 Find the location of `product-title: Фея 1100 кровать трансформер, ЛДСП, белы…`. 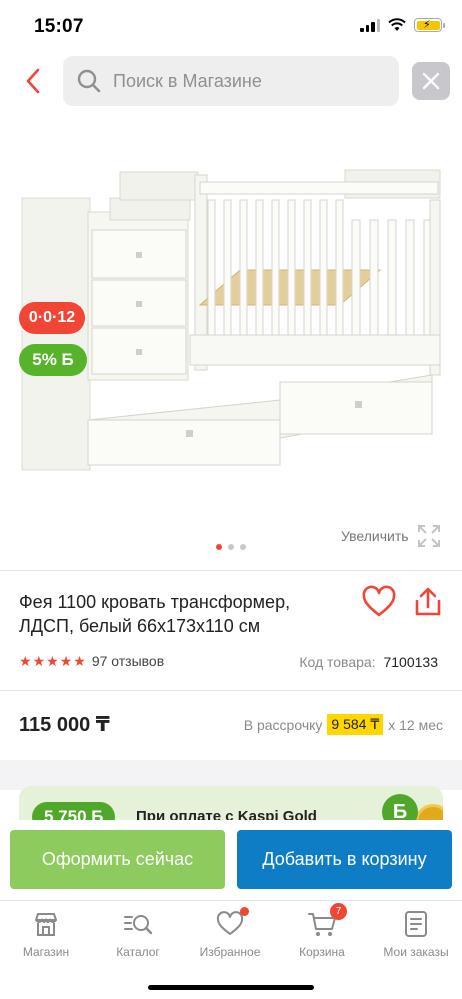

product-title: Фея 1100 кровать трансформер, ЛДСП, белы… is located at coordinates (155, 614).